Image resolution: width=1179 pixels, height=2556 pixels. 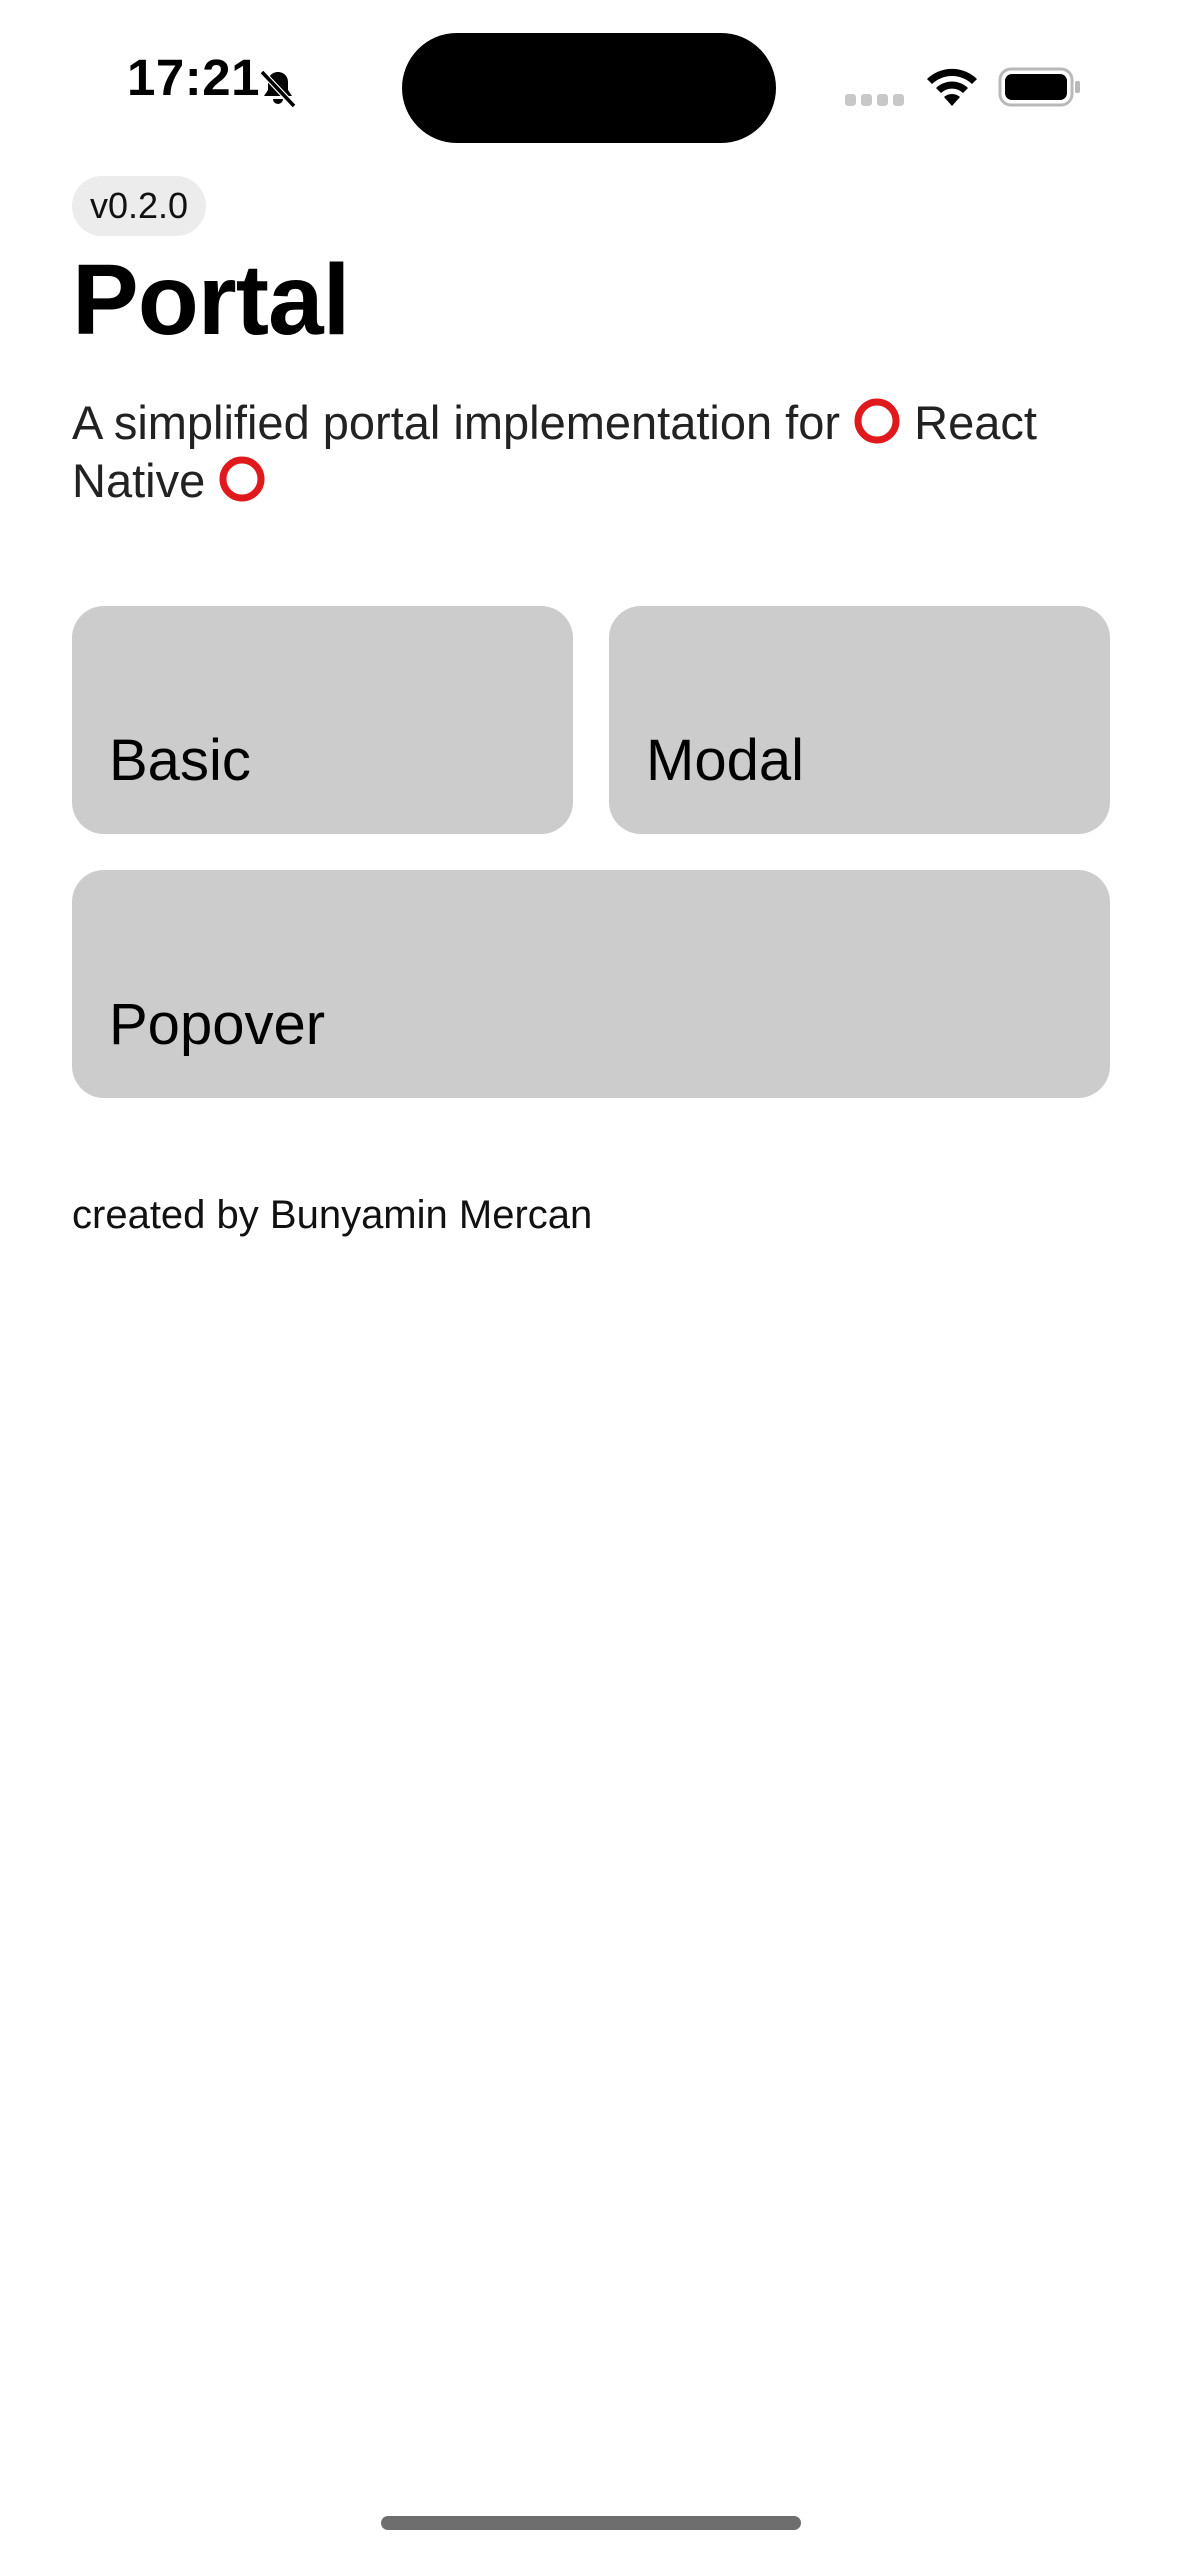 What do you see at coordinates (874, 100) in the screenshot?
I see `signal-icon` at bounding box center [874, 100].